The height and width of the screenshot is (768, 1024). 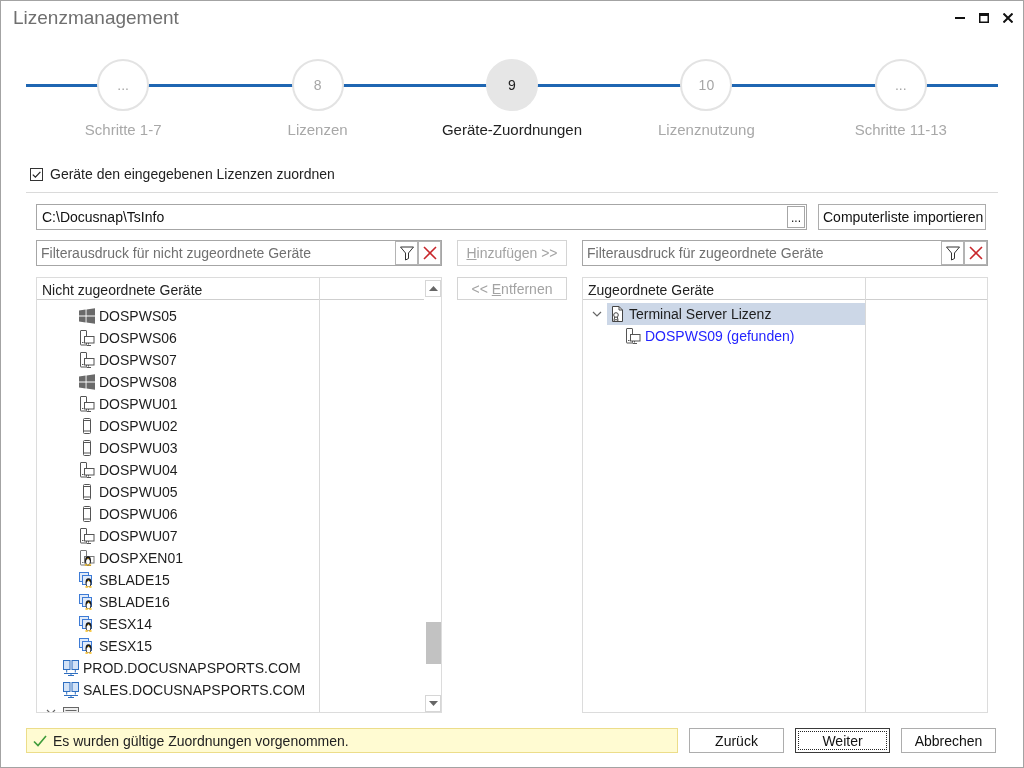 I want to click on checkbox, so click(x=36, y=174).